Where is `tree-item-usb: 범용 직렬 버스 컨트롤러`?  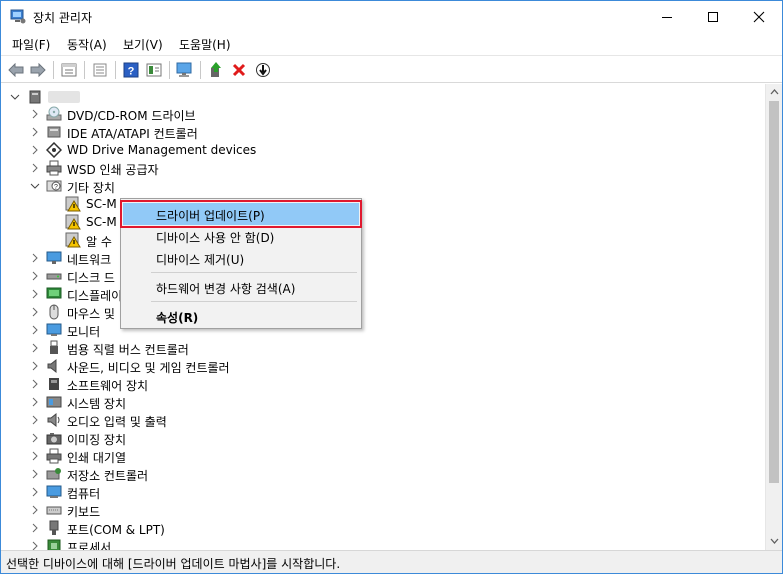
tree-item-usb: 범용 직렬 버스 컨트롤러 is located at coordinates (381, 348).